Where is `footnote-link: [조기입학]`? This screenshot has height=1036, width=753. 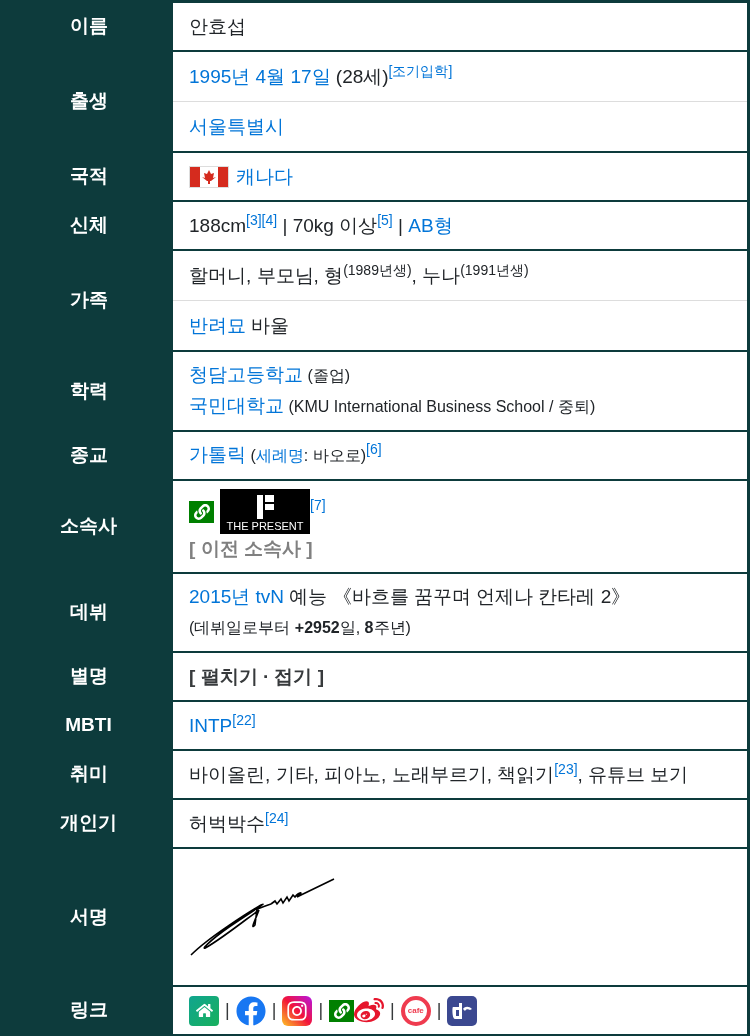
footnote-link: [조기입학] is located at coordinates (420, 70).